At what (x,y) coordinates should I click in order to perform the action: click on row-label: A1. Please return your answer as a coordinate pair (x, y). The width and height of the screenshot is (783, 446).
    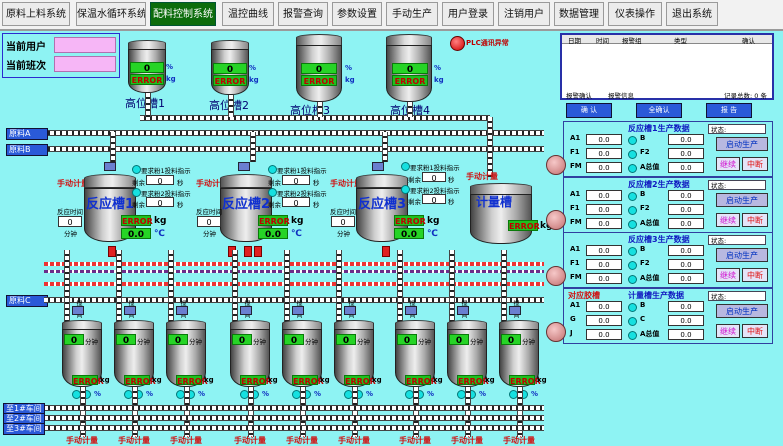
    Looking at the image, I should click on (575, 249).